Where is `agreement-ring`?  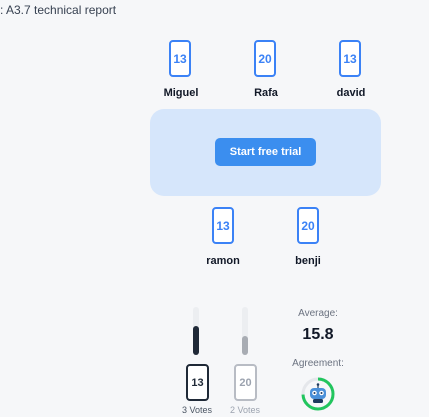
agreement-ring is located at coordinates (318, 394).